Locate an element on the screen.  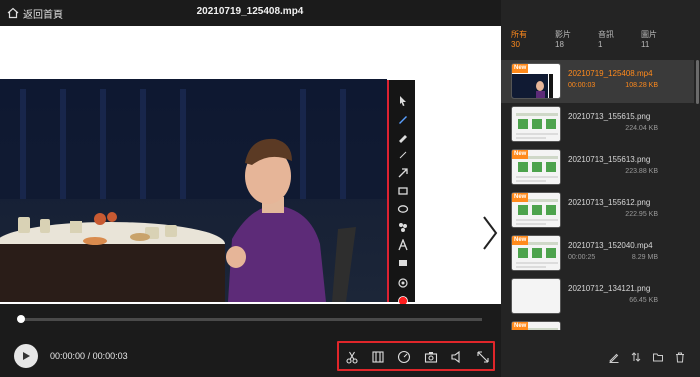
ellipse-tool is located at coordinates (403, 209).